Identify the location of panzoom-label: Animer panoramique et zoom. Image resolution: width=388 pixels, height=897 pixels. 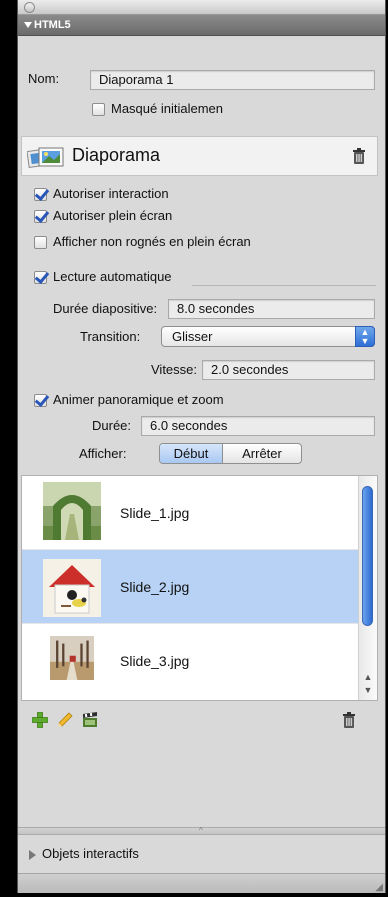
(138, 399).